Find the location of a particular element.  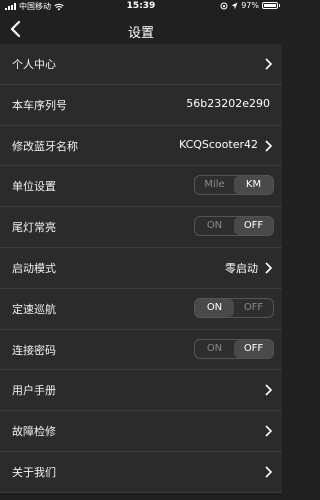

row-user-manual: 用户手册 is located at coordinates (141, 391).